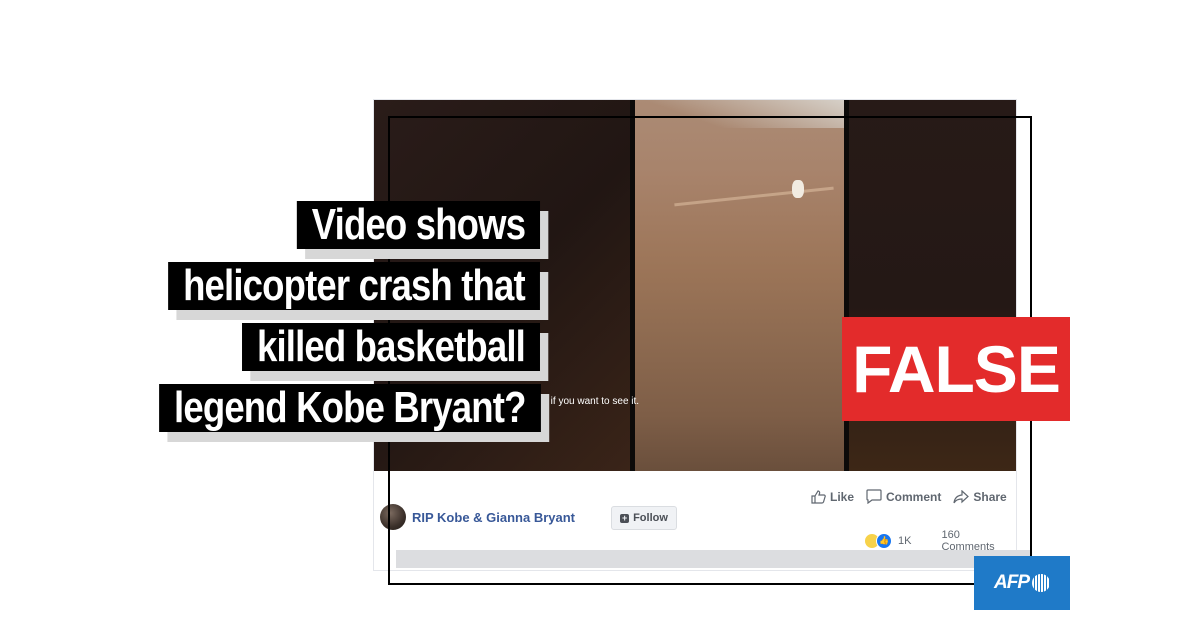 This screenshot has width=1200, height=630. What do you see at coordinates (391, 347) in the screenshot?
I see `headline-line: killed basketball` at bounding box center [391, 347].